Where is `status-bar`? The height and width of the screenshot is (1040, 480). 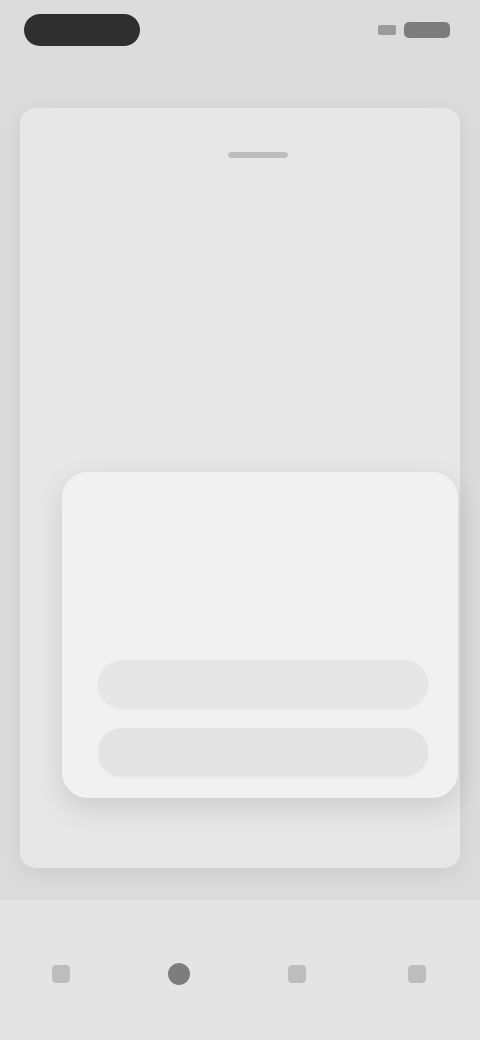
status-bar is located at coordinates (240, 32).